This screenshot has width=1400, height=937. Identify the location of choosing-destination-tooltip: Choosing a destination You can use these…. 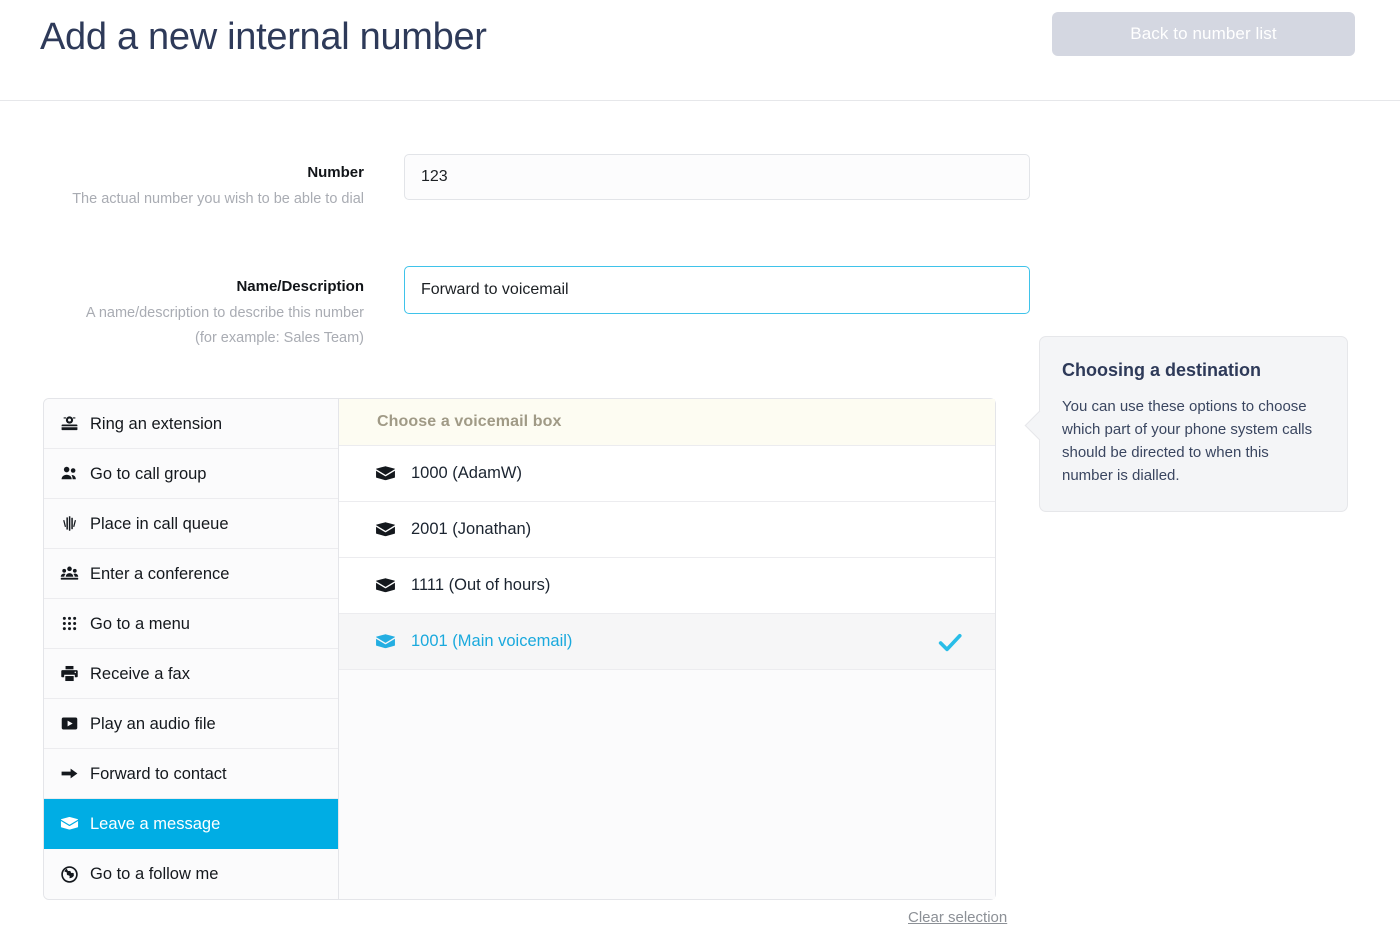
(1193, 424).